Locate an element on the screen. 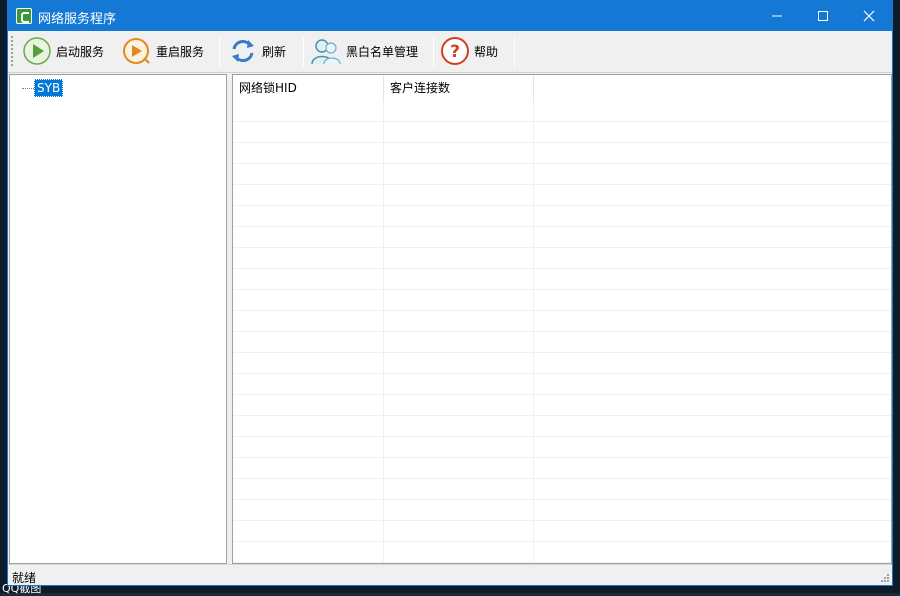 The image size is (900, 596). refresh-button: 刷新 is located at coordinates (257, 51).